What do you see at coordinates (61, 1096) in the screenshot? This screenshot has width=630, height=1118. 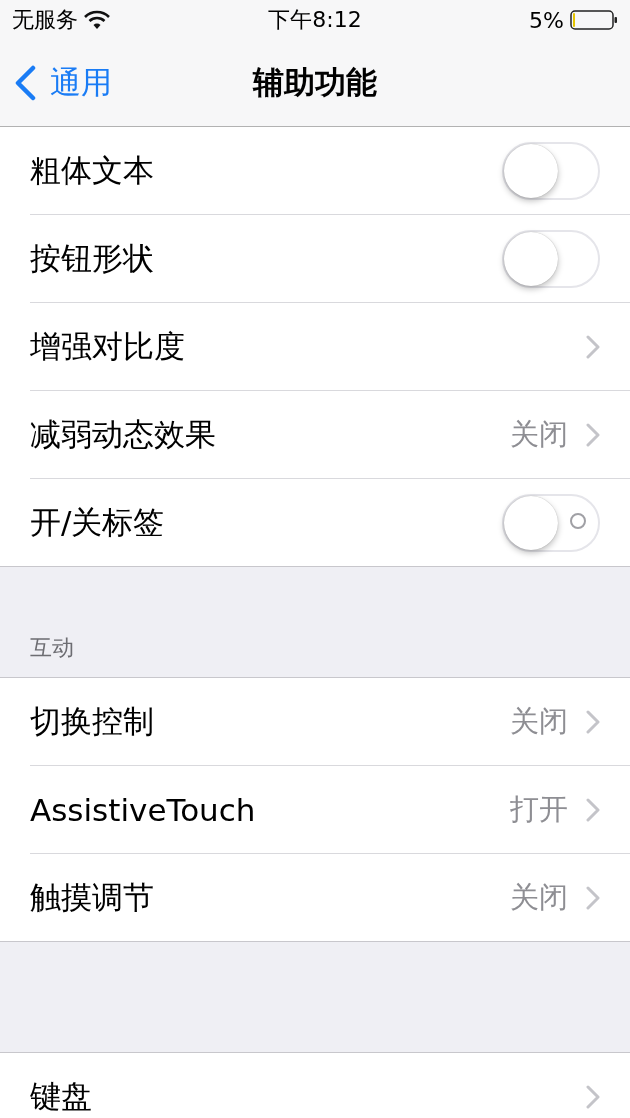 I see `setting-label: 键盘` at bounding box center [61, 1096].